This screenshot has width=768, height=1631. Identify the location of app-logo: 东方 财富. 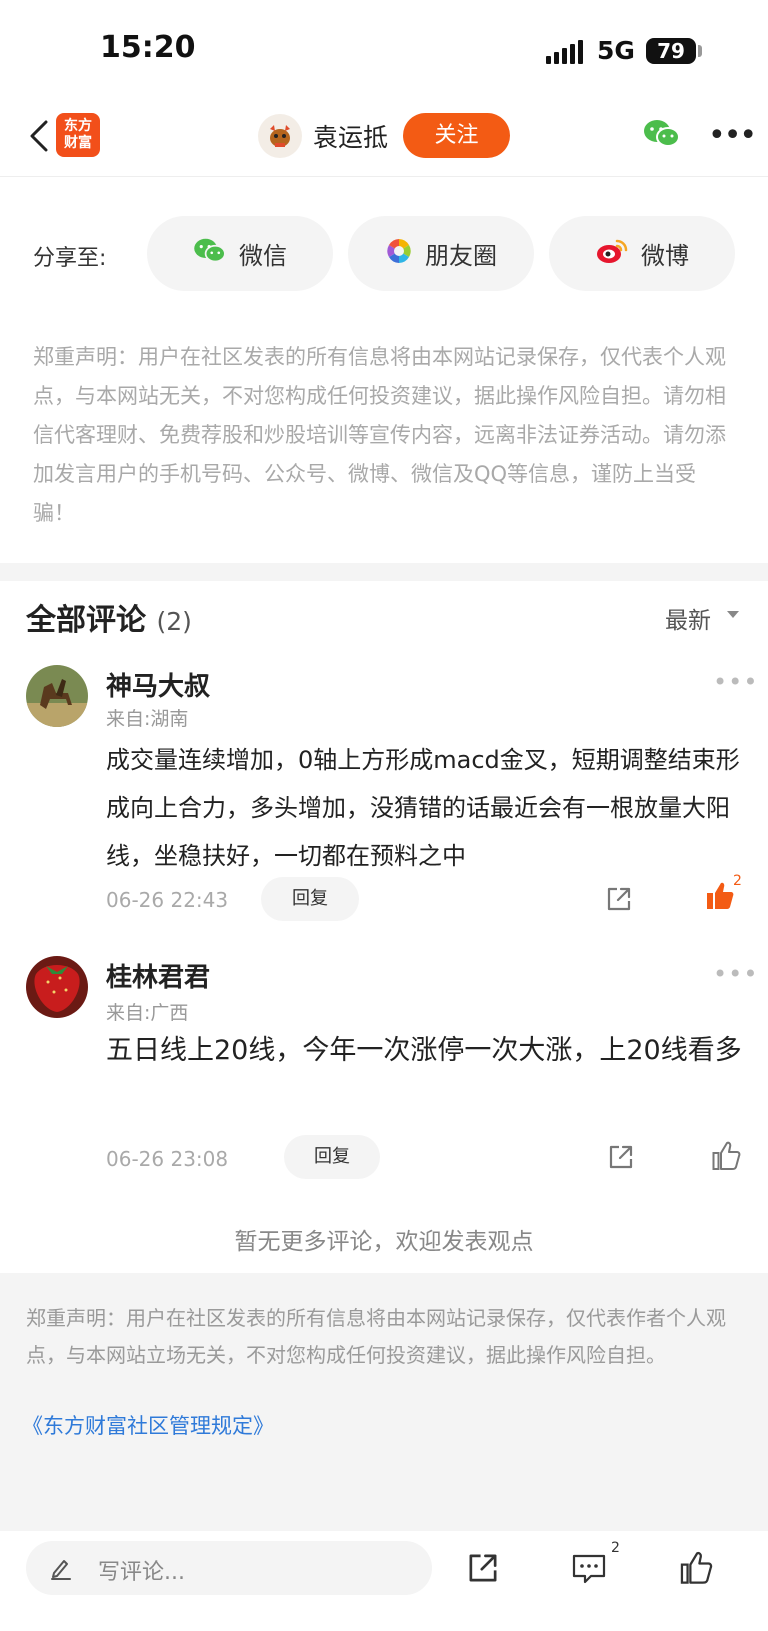
(78, 135).